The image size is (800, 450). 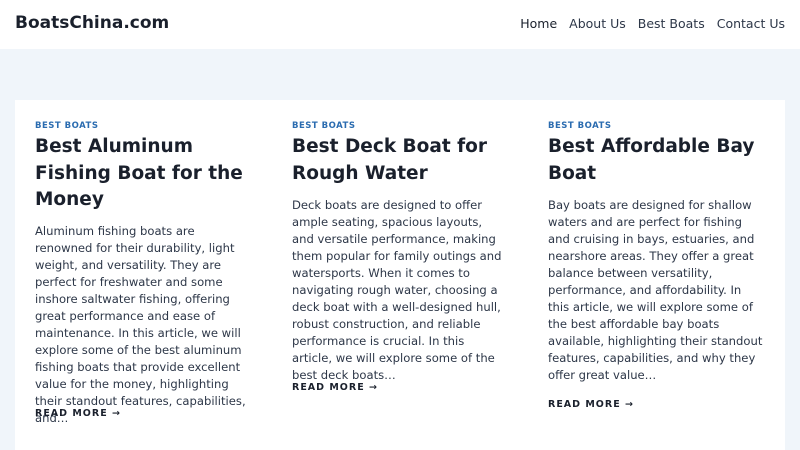 I want to click on post-title: Best Deck Boat for Rough Water, so click(x=402, y=160).